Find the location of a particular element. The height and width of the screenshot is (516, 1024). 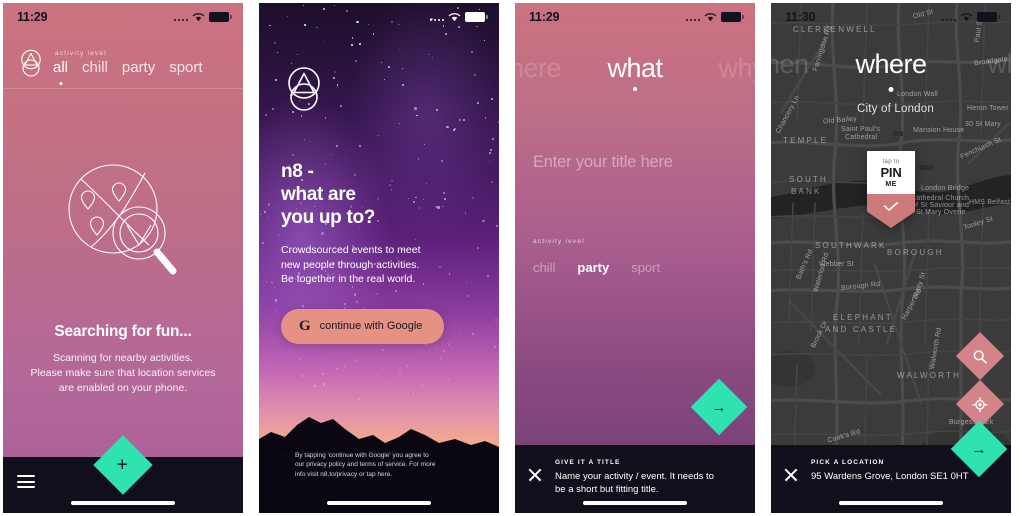

map-label: BANK is located at coordinates (806, 191).